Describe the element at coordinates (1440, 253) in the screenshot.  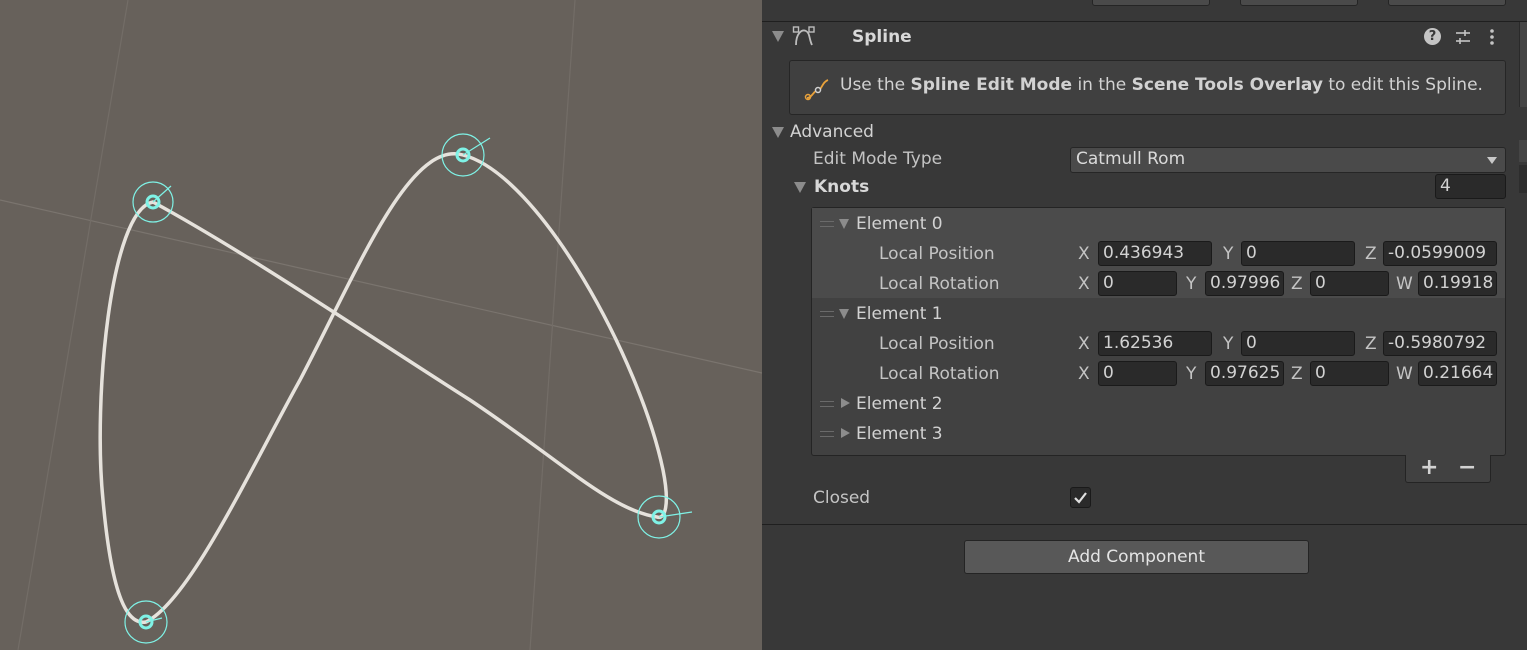
I see `position-z-field: -0.0599009` at that location.